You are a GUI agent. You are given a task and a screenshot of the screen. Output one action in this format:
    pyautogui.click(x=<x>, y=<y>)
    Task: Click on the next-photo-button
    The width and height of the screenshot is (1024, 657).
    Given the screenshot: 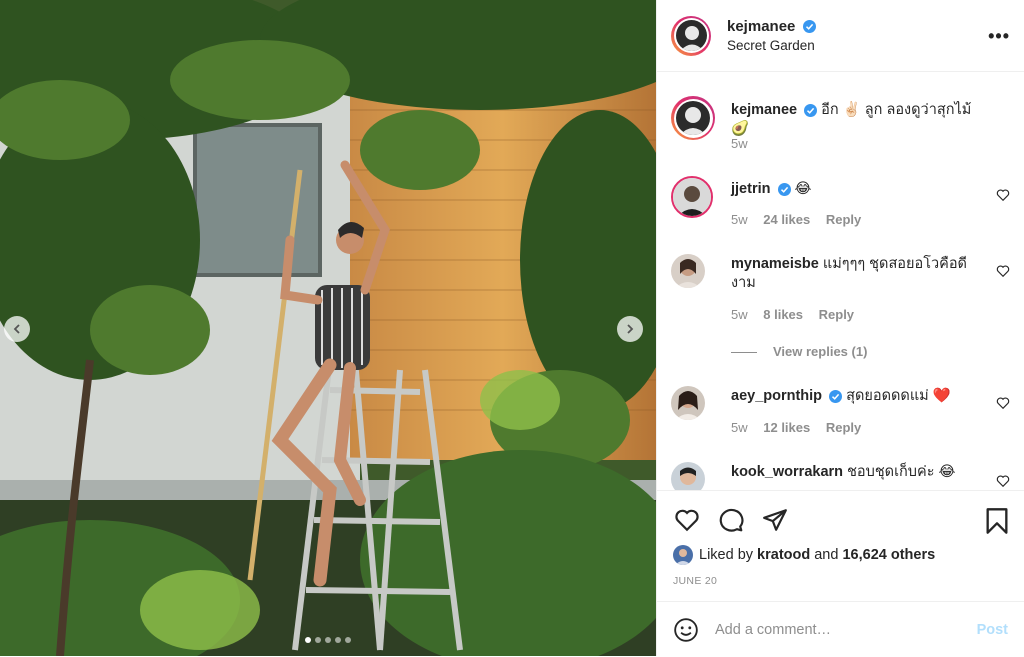 What is the action you would take?
    pyautogui.click(x=630, y=329)
    